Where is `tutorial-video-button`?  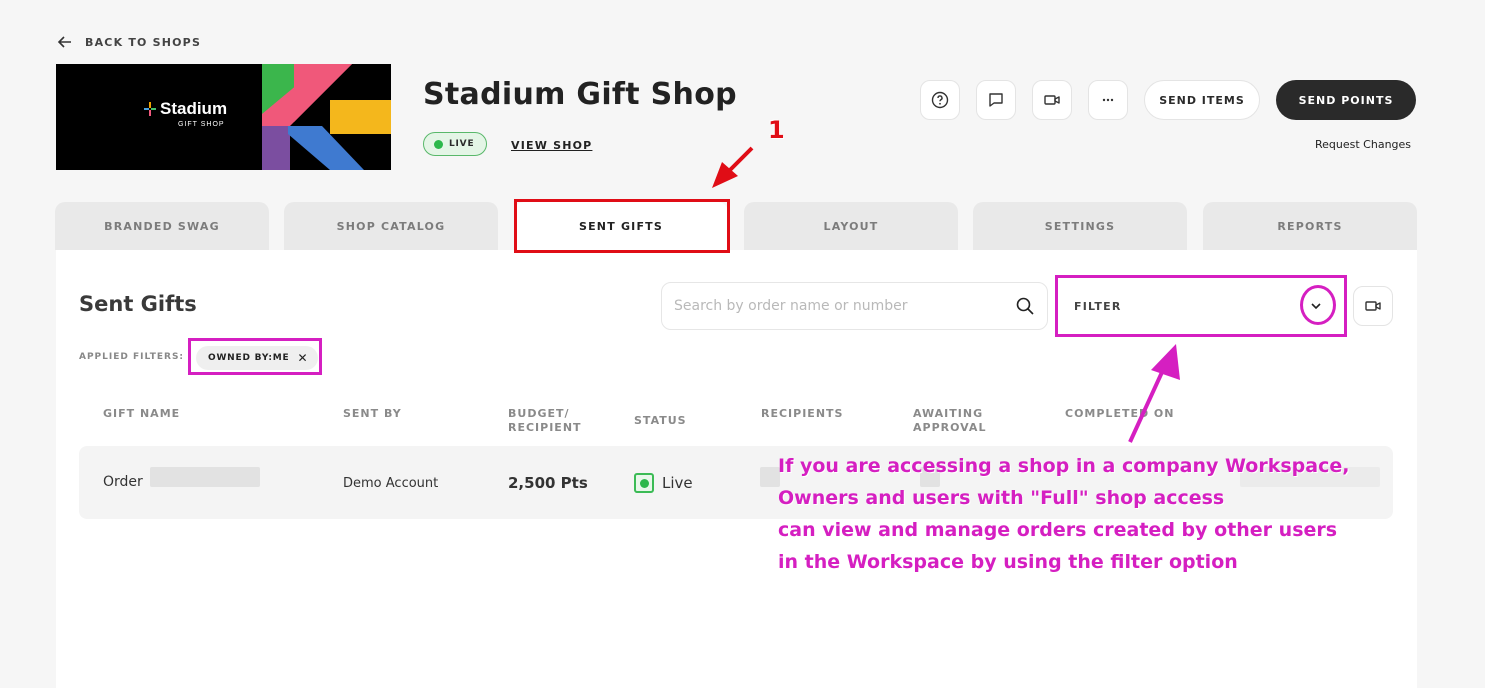
tutorial-video-button is located at coordinates (1373, 306).